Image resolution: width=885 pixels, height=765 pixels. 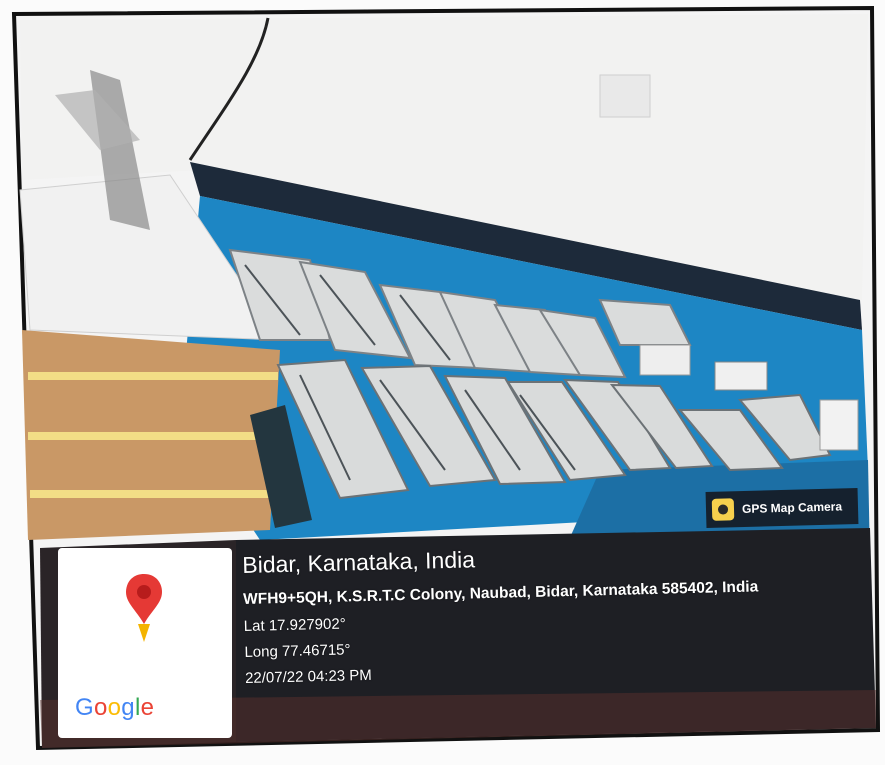 What do you see at coordinates (115, 707) in the screenshot?
I see `google-logo: Google` at bounding box center [115, 707].